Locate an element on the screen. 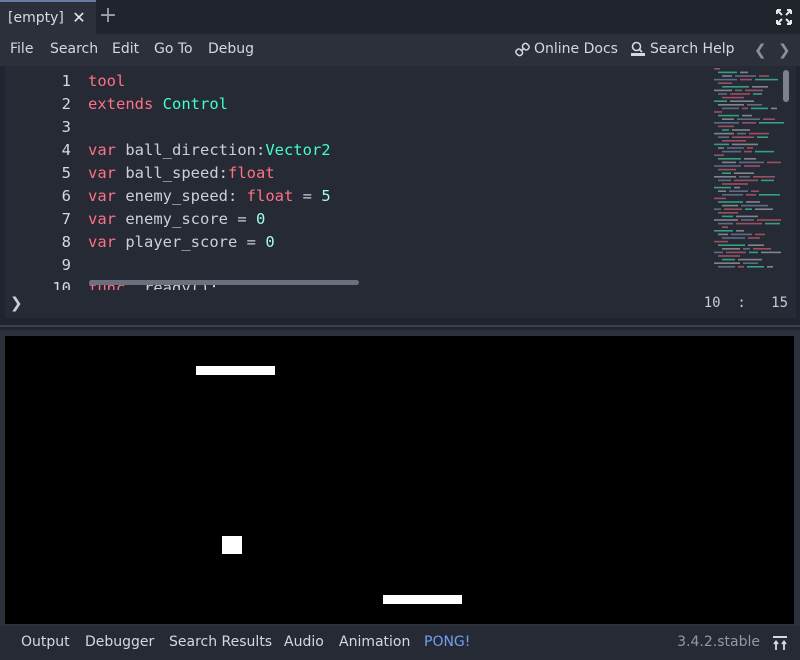 The height and width of the screenshot is (660, 800). code-line: var enemy_speed: float = 5 is located at coordinates (388, 196).